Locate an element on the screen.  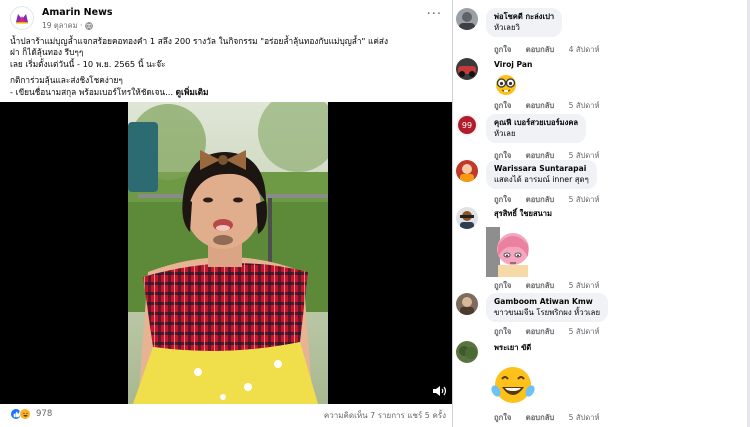
comment-body: Viroj Pan is located at coordinates (513, 65).